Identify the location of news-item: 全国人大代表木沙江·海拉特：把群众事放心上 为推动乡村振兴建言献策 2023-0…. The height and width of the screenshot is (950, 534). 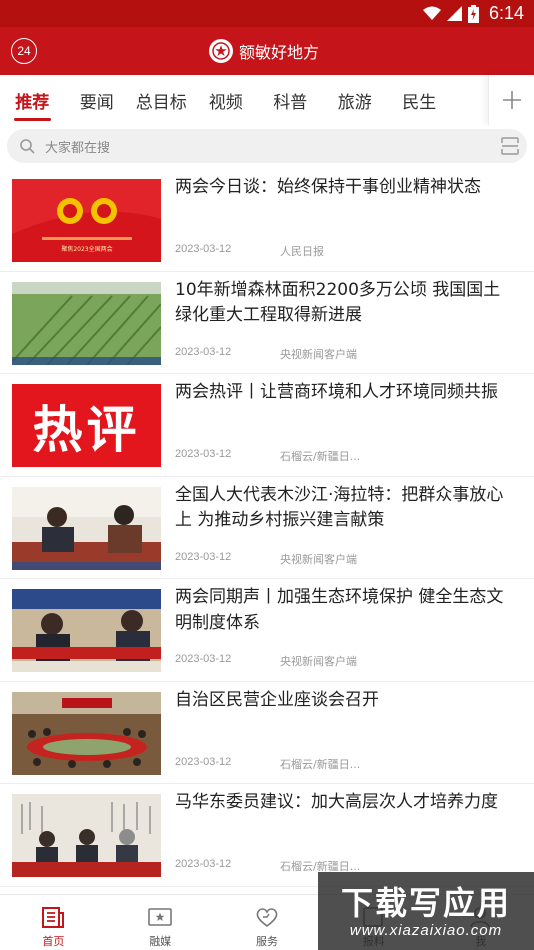
(267, 527).